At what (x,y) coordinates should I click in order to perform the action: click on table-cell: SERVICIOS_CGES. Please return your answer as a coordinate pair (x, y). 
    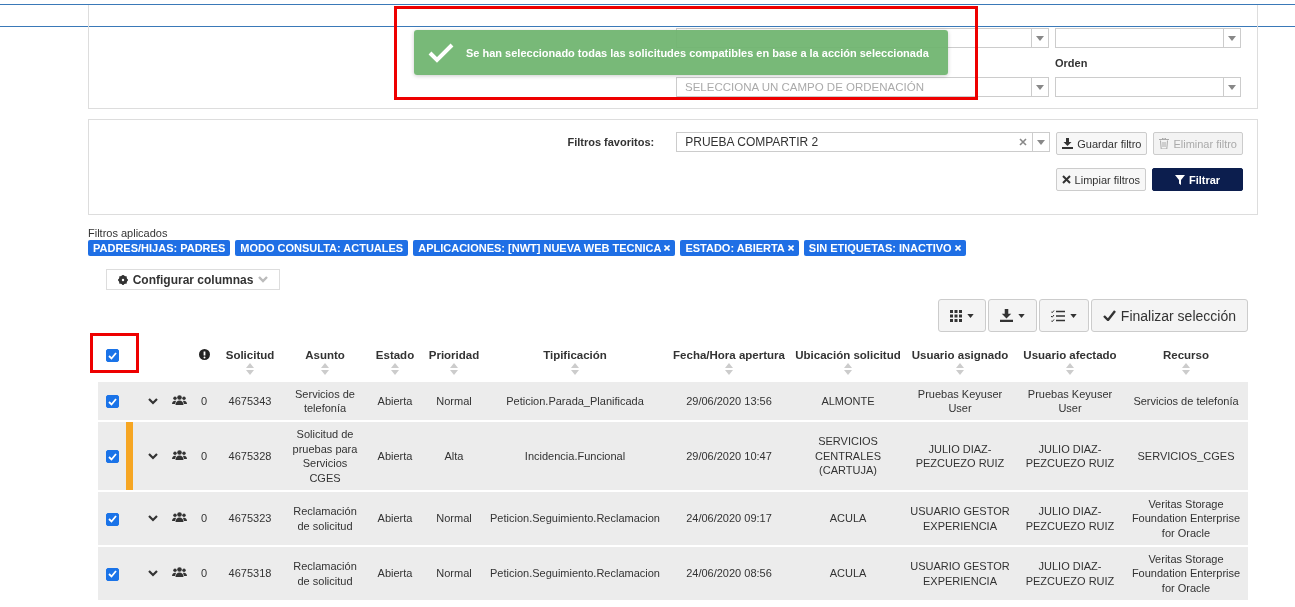
    Looking at the image, I should click on (1186, 456).